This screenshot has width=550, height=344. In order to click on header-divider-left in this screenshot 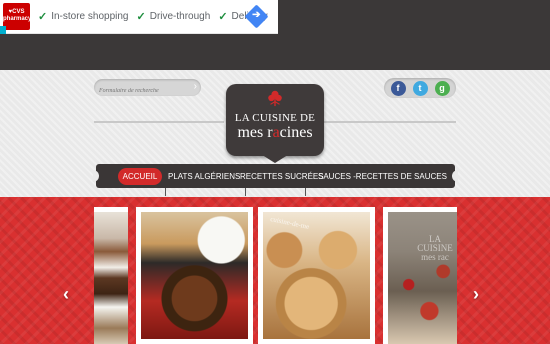, I will do `click(159, 122)`.